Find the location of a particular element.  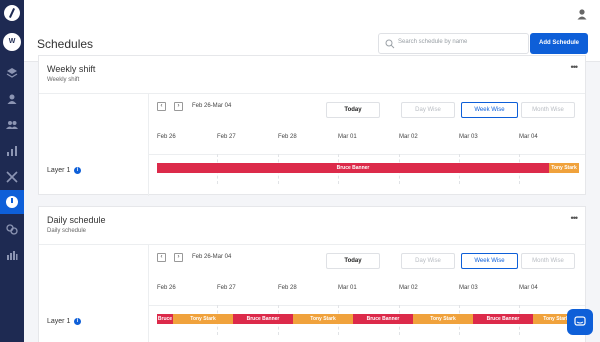

integrations-icon is located at coordinates (12, 229).